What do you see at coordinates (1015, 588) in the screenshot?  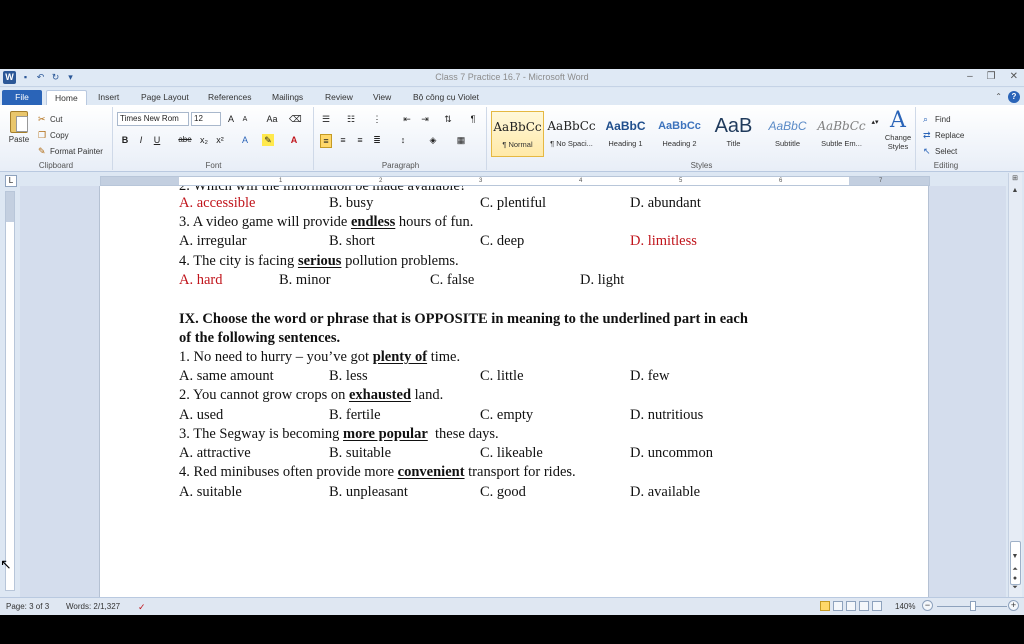 I see `next-page-icon: ⏷` at bounding box center [1015, 588].